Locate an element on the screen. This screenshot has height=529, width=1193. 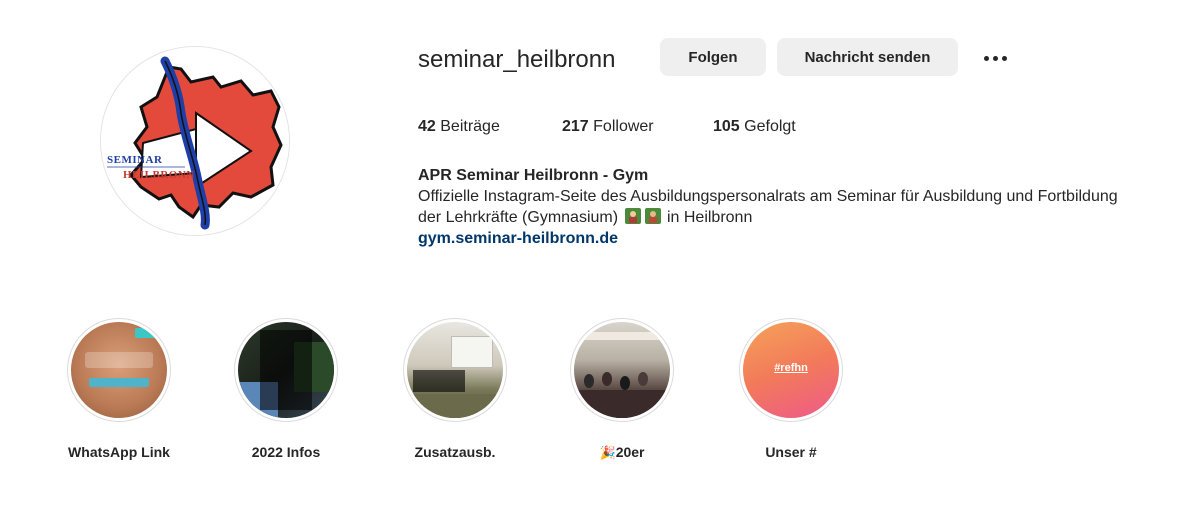
posts-count-value: 42 is located at coordinates (427, 126).